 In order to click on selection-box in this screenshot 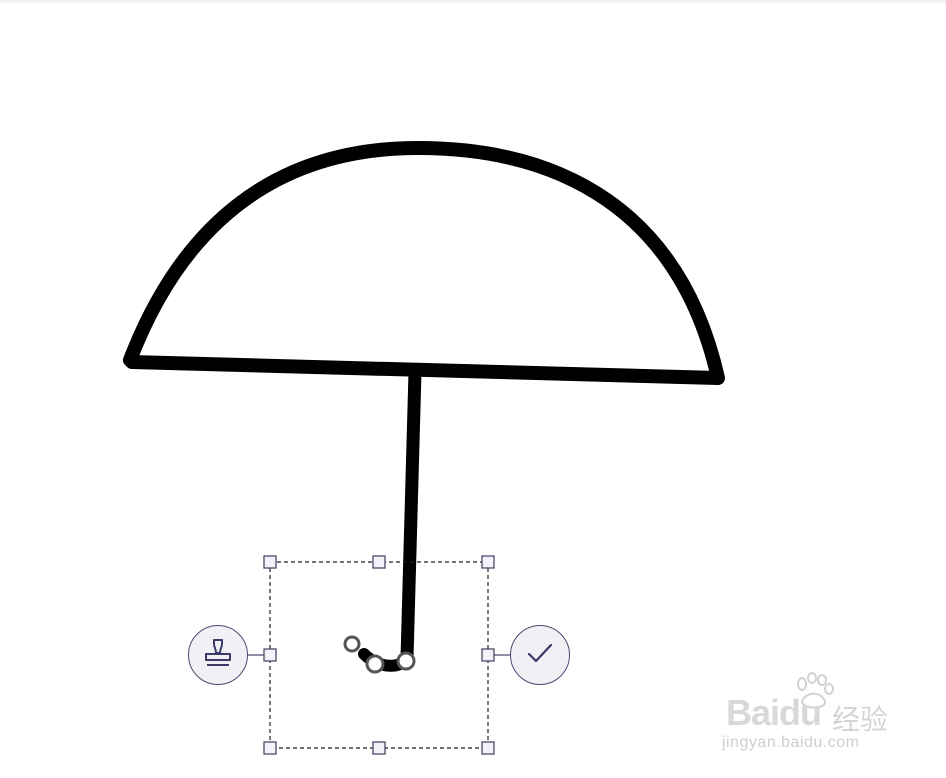, I will do `click(379, 655)`.